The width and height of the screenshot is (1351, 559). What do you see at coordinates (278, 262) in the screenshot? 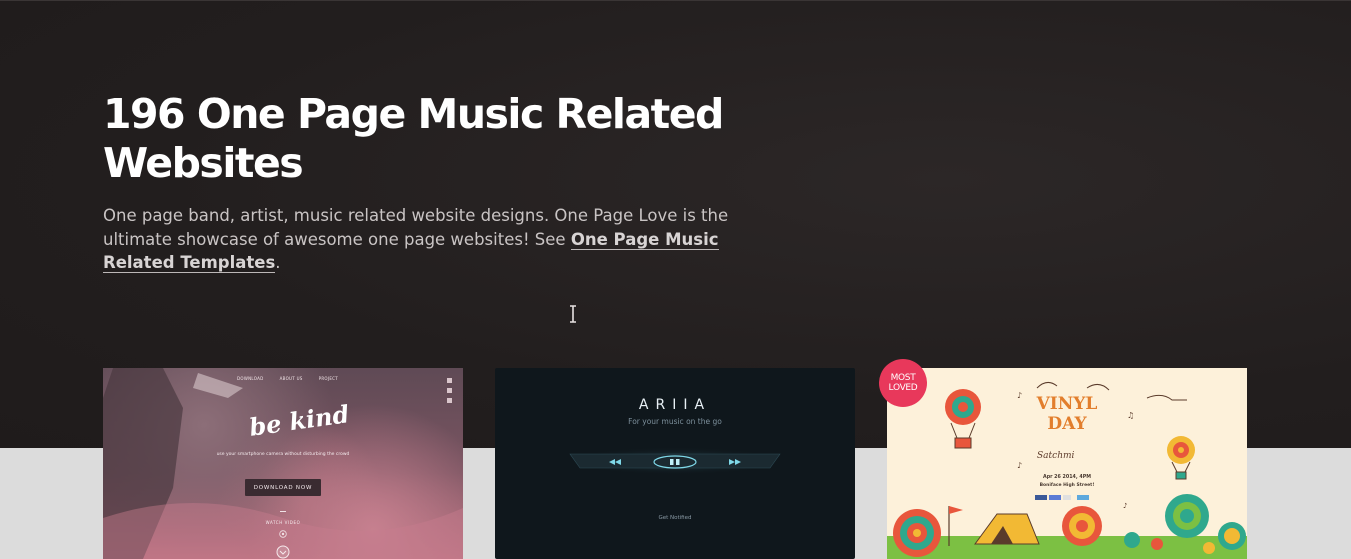
I see `description-end: .` at bounding box center [278, 262].